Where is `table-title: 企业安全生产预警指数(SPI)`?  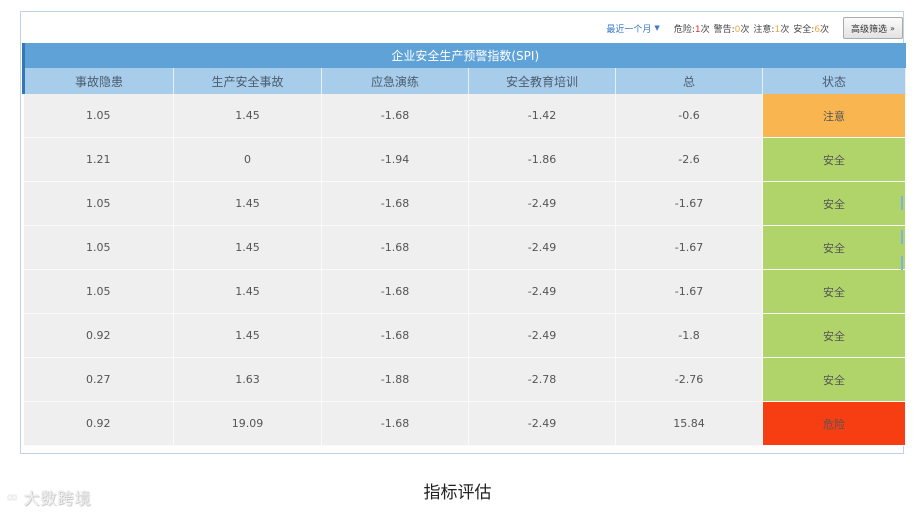
table-title: 企业安全生产预警指数(SPI) is located at coordinates (463, 55).